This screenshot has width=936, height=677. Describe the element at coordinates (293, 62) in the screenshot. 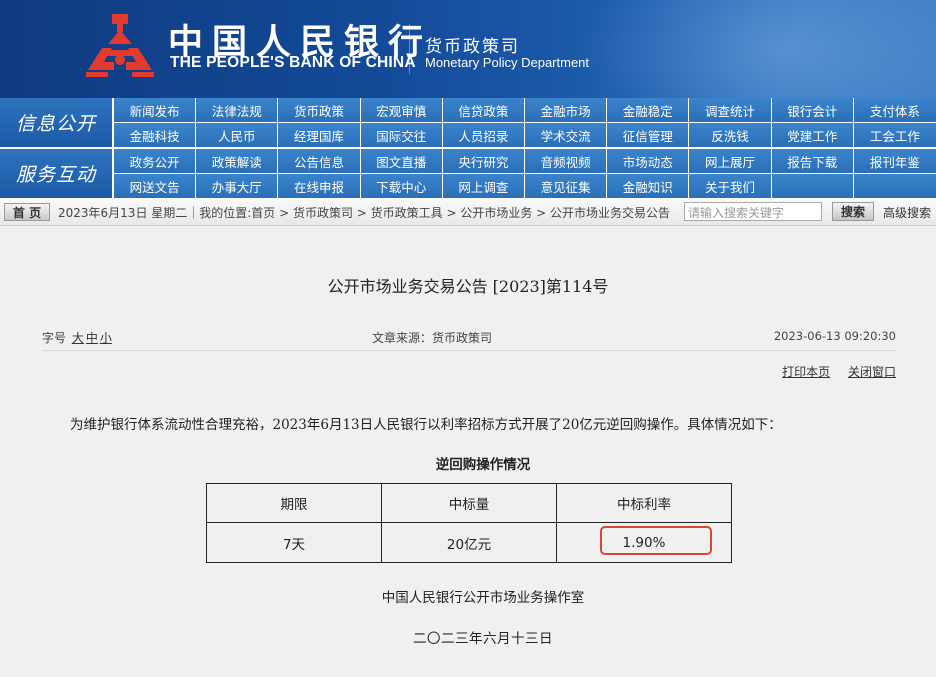

I see `bank-name-en: THE PEOPLE'S BANK OF CHINA` at that location.